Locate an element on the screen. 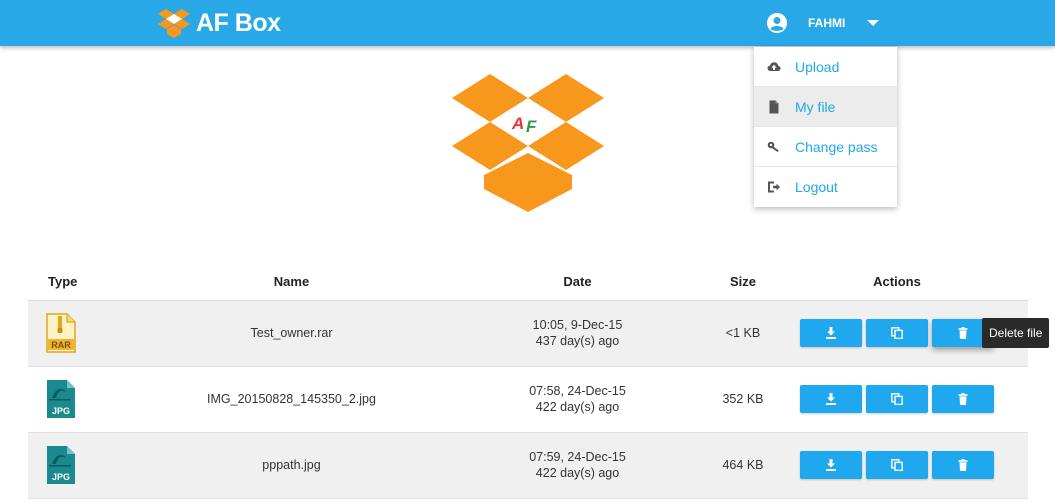  key-icon is located at coordinates (773, 146).